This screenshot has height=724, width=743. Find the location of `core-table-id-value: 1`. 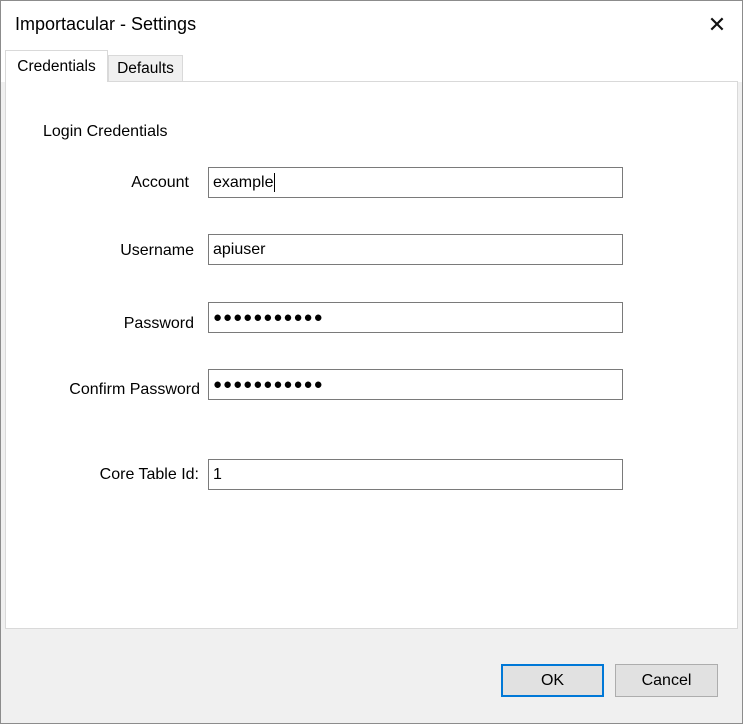

core-table-id-value: 1 is located at coordinates (217, 474).